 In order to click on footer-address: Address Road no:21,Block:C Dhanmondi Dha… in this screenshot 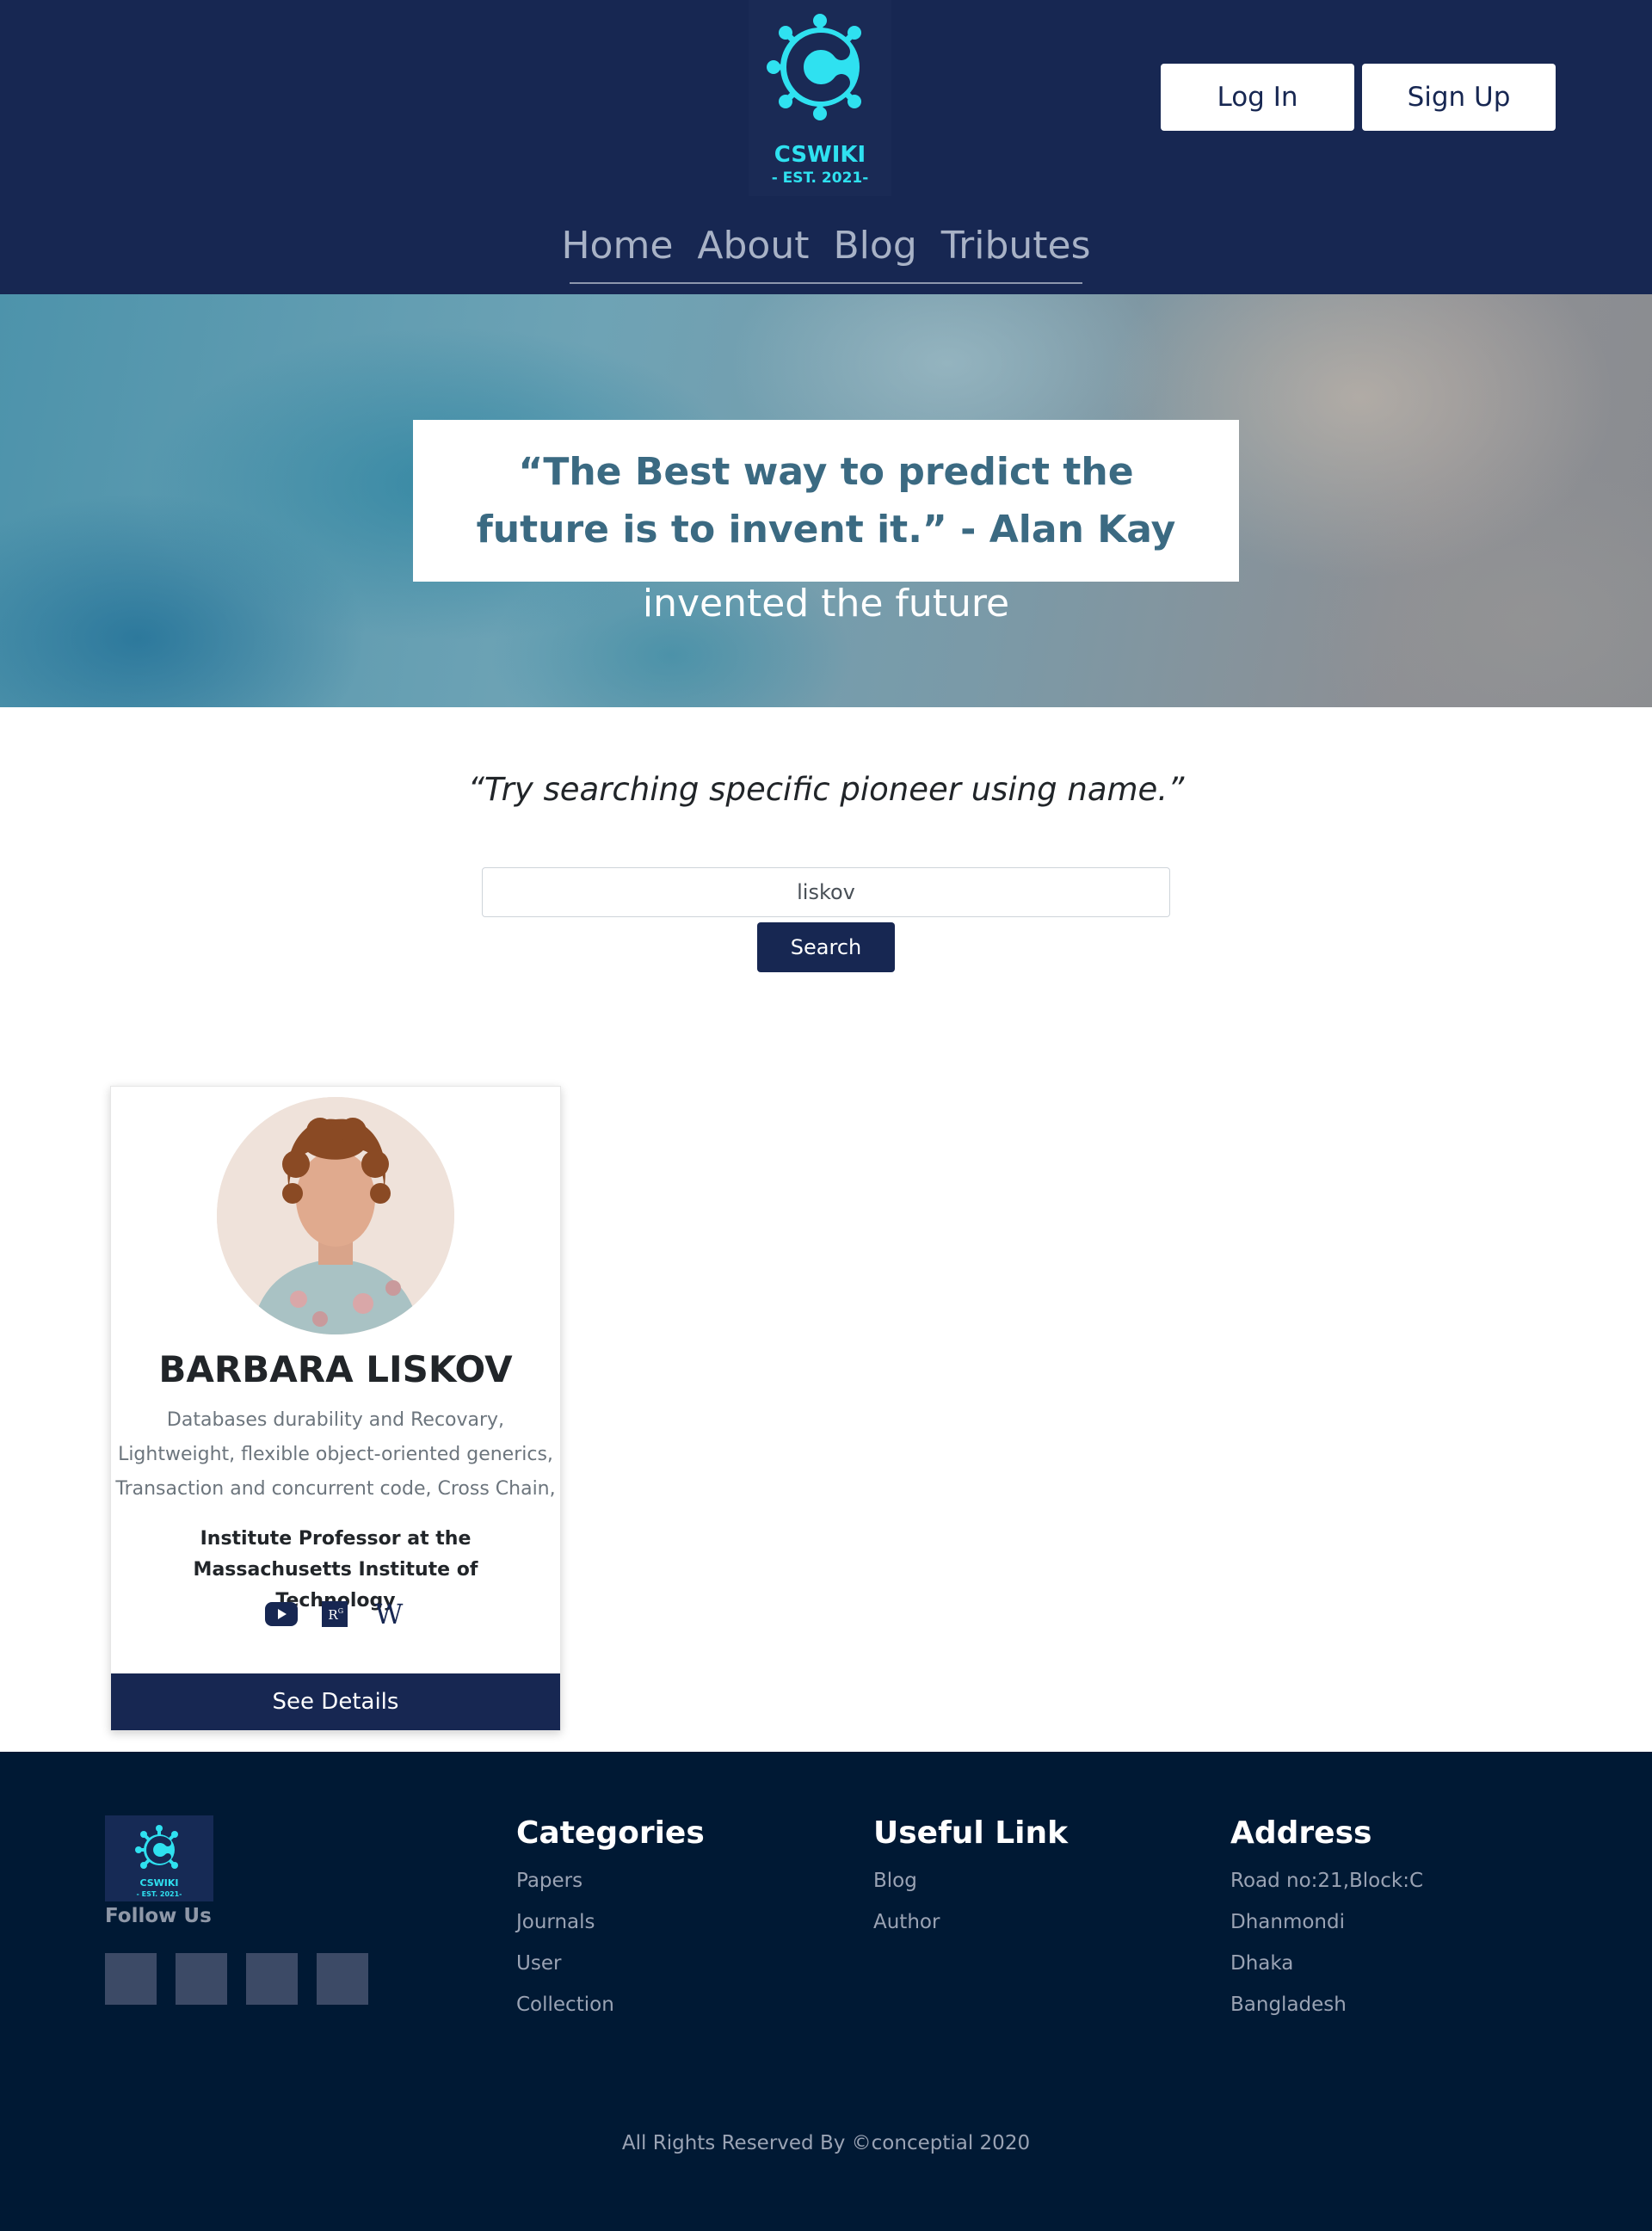, I will do `click(1326, 1918)`.